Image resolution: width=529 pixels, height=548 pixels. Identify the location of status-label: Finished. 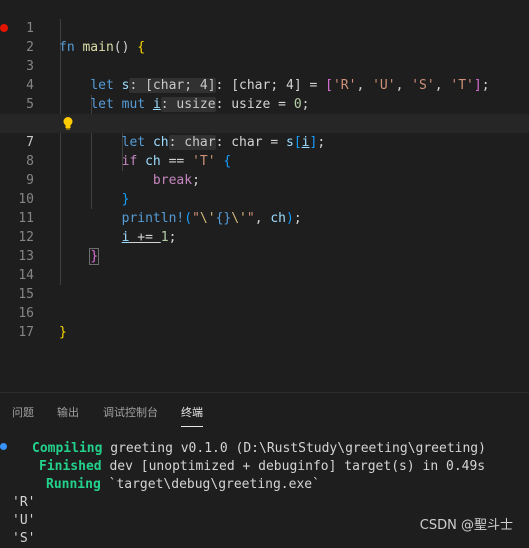
(70, 466).